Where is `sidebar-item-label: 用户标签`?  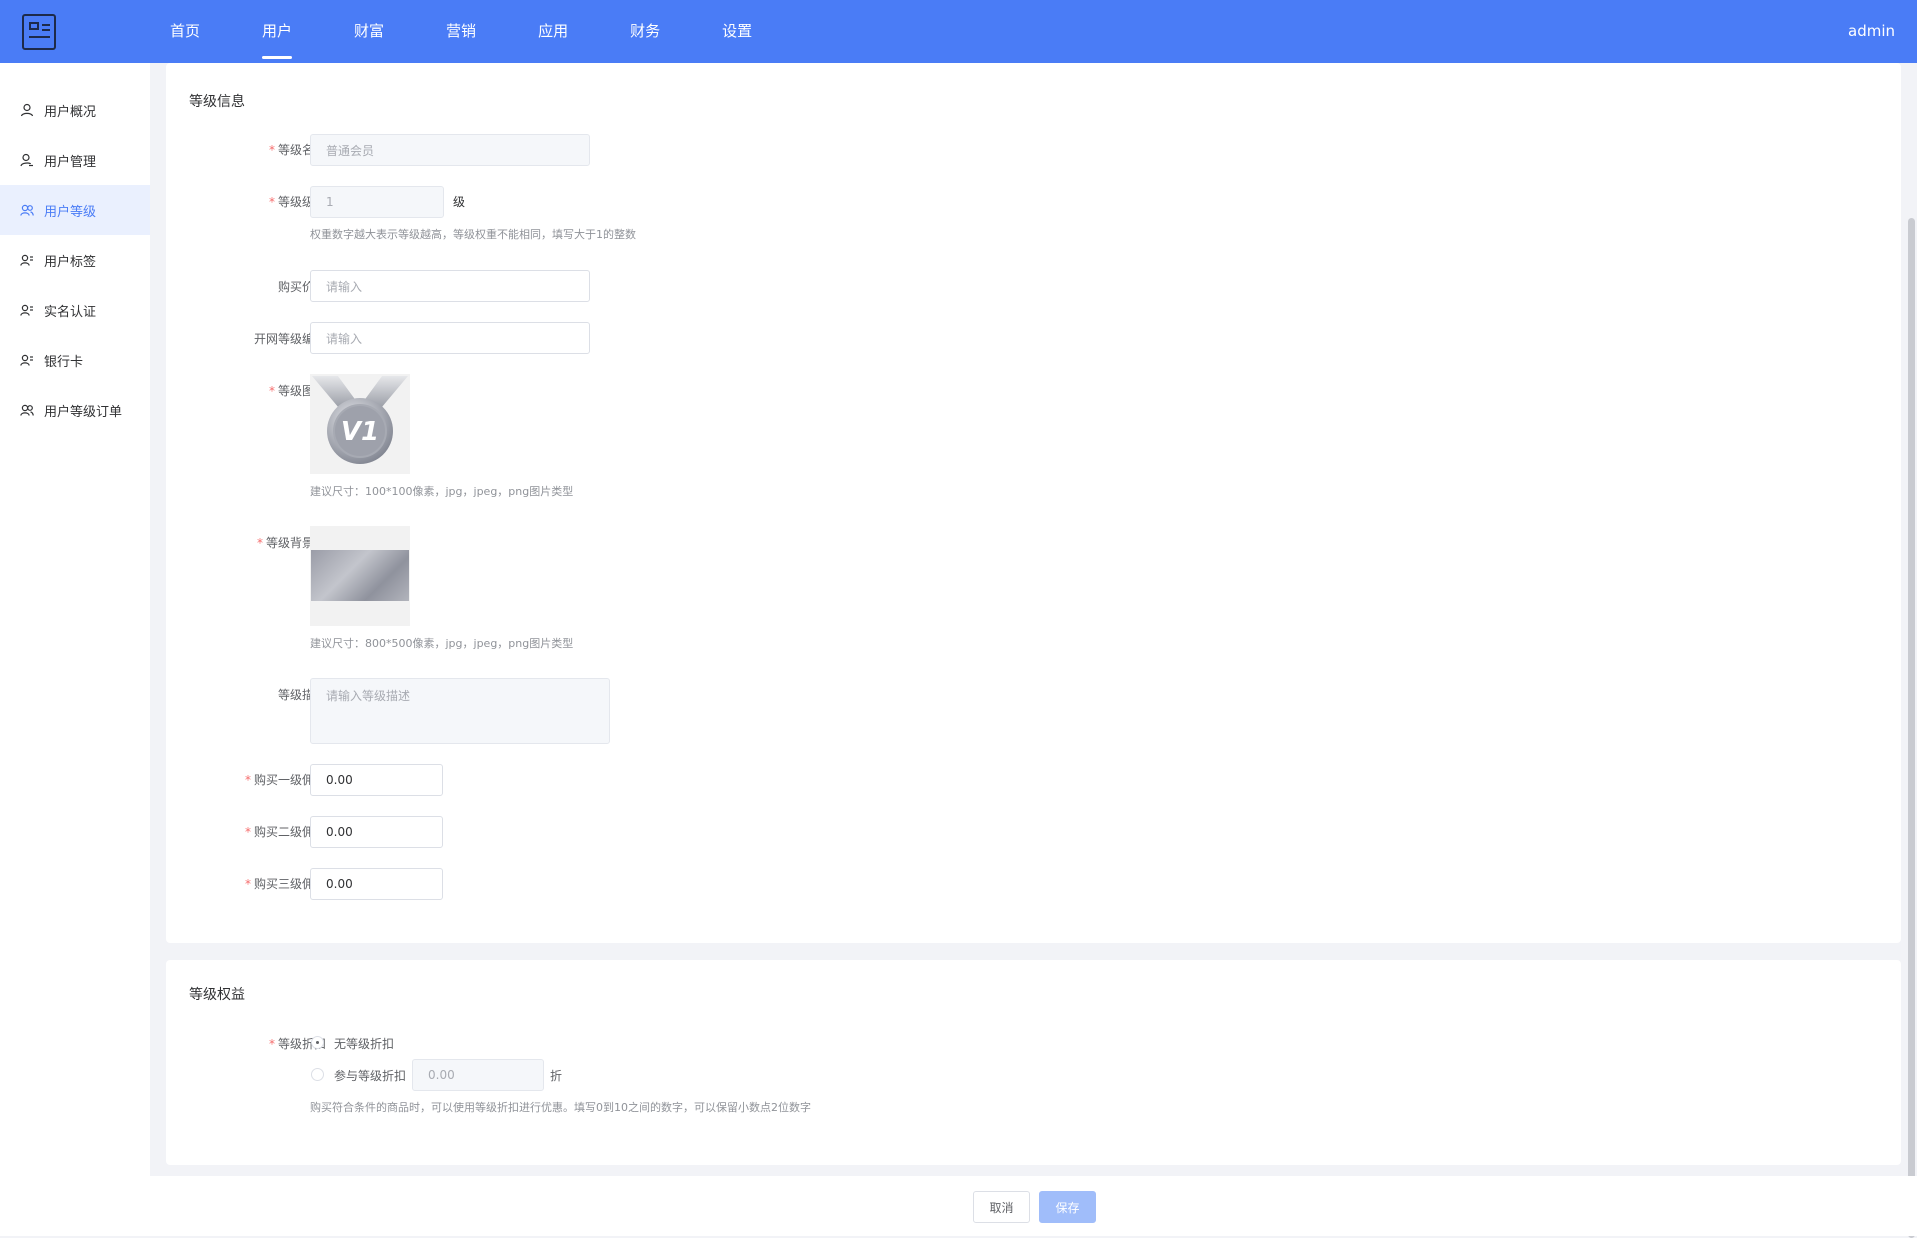
sidebar-item-label: 用户标签 is located at coordinates (70, 262).